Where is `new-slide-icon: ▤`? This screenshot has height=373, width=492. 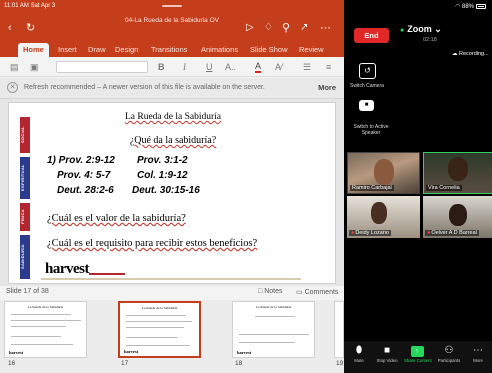 new-slide-icon: ▤ is located at coordinates (14, 67).